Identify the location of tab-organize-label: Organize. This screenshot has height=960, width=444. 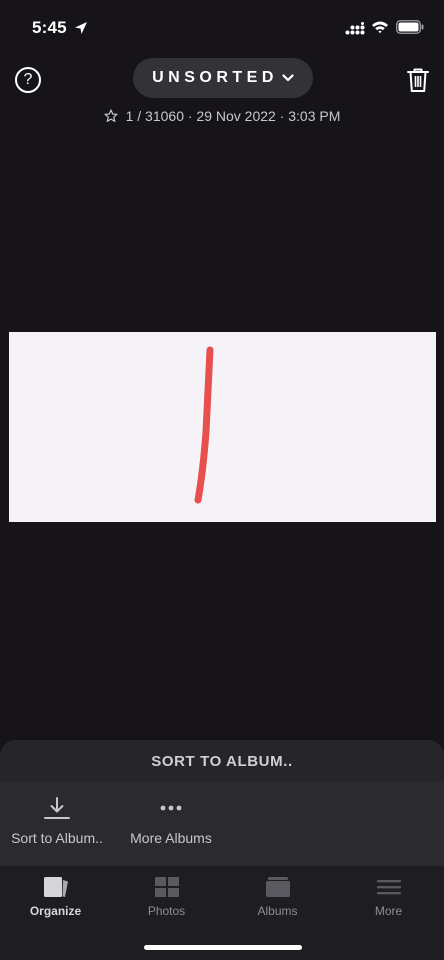
(55, 911).